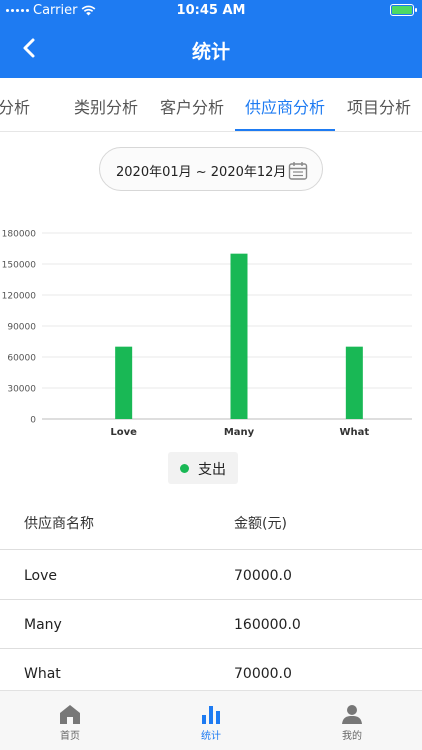  What do you see at coordinates (239, 432) in the screenshot?
I see `x-tick-label: Many` at bounding box center [239, 432].